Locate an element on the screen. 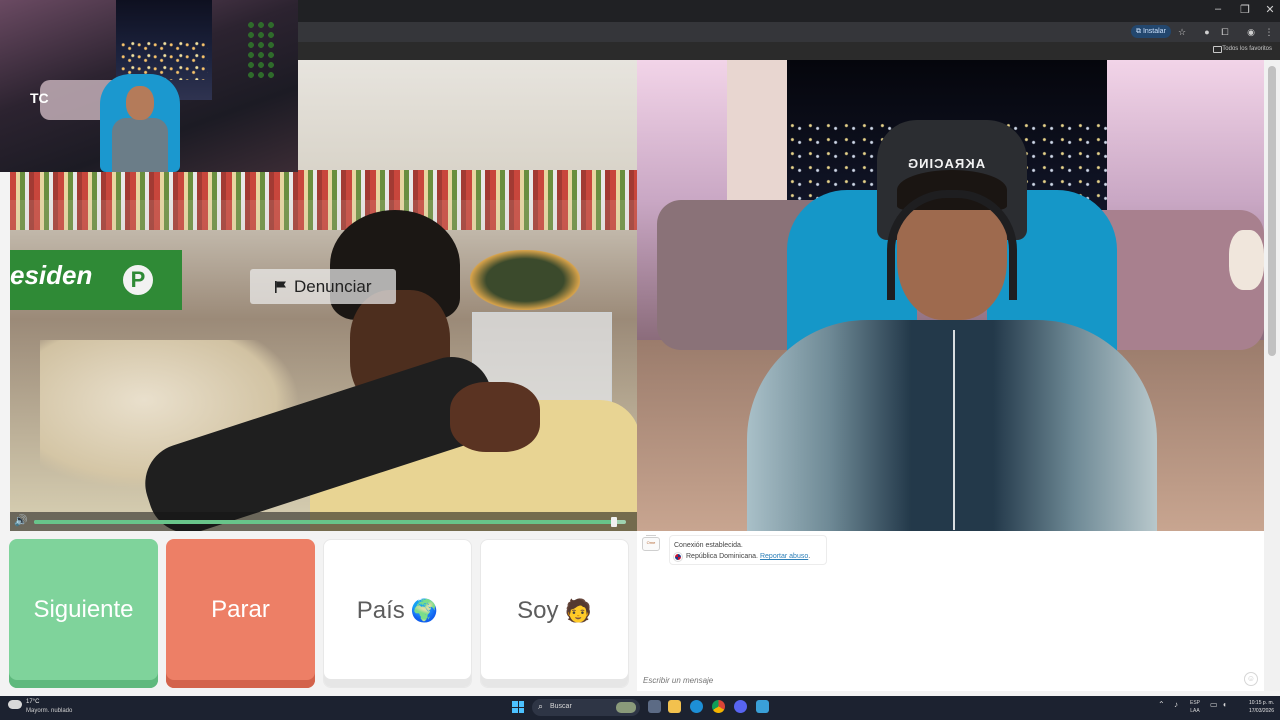 Image resolution: width=1280 pixels, height=720 pixels. gender-button: Soy 🧑 is located at coordinates (554, 613).